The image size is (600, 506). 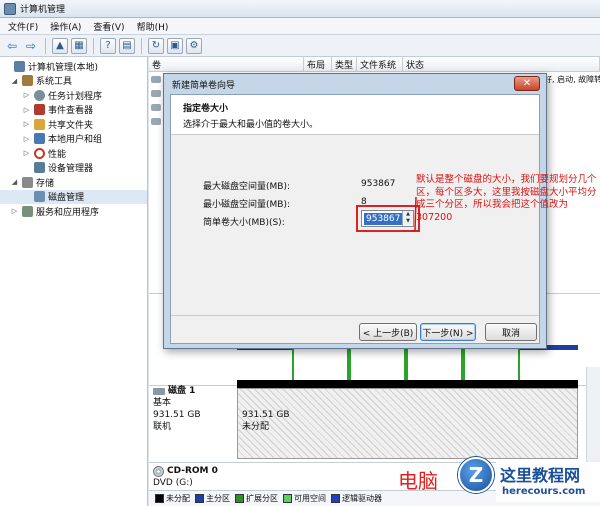 I want to click on disk-size: 931.51 GB, so click(x=177, y=415).